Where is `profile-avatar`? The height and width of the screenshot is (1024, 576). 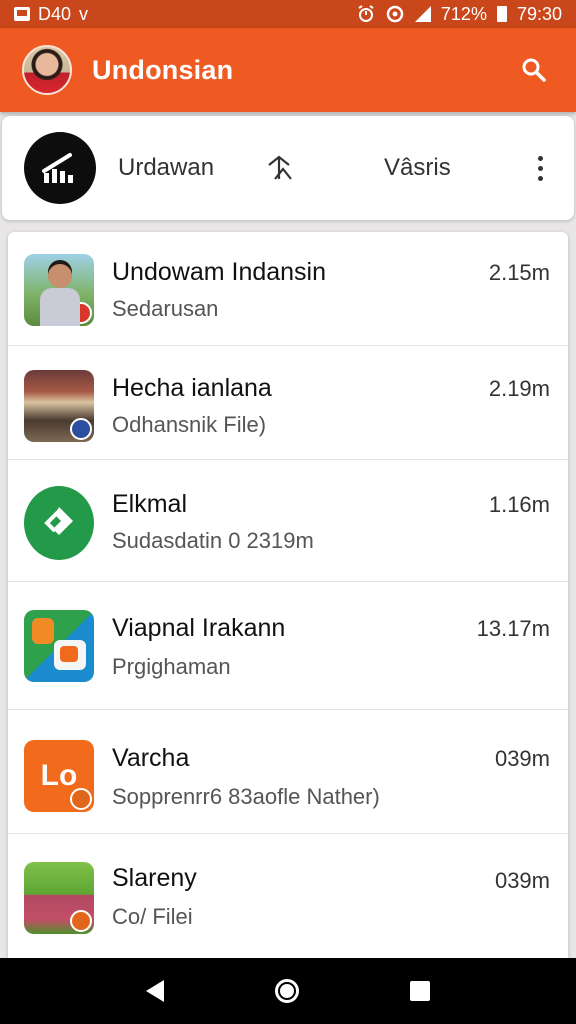 profile-avatar is located at coordinates (47, 70).